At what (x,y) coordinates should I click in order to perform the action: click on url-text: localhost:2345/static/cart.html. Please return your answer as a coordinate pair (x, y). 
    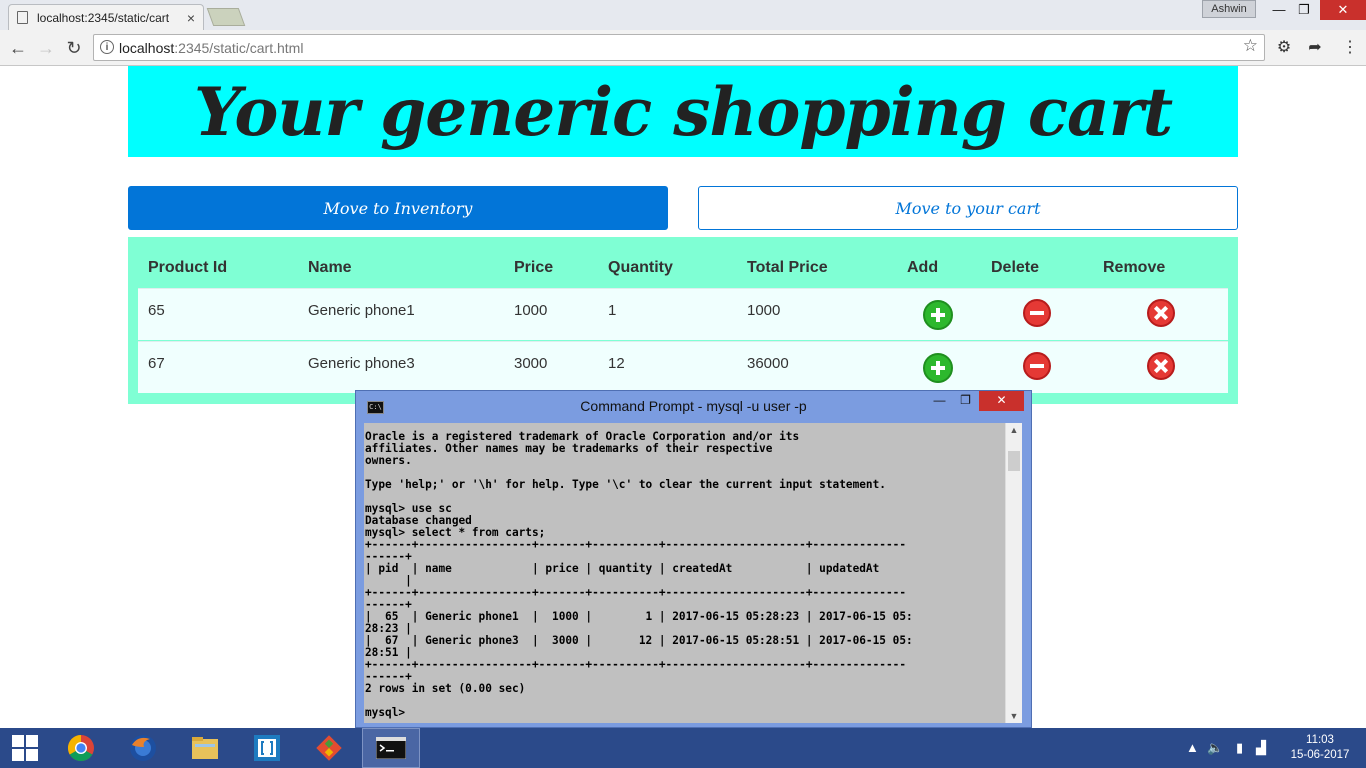
    Looking at the image, I should click on (211, 48).